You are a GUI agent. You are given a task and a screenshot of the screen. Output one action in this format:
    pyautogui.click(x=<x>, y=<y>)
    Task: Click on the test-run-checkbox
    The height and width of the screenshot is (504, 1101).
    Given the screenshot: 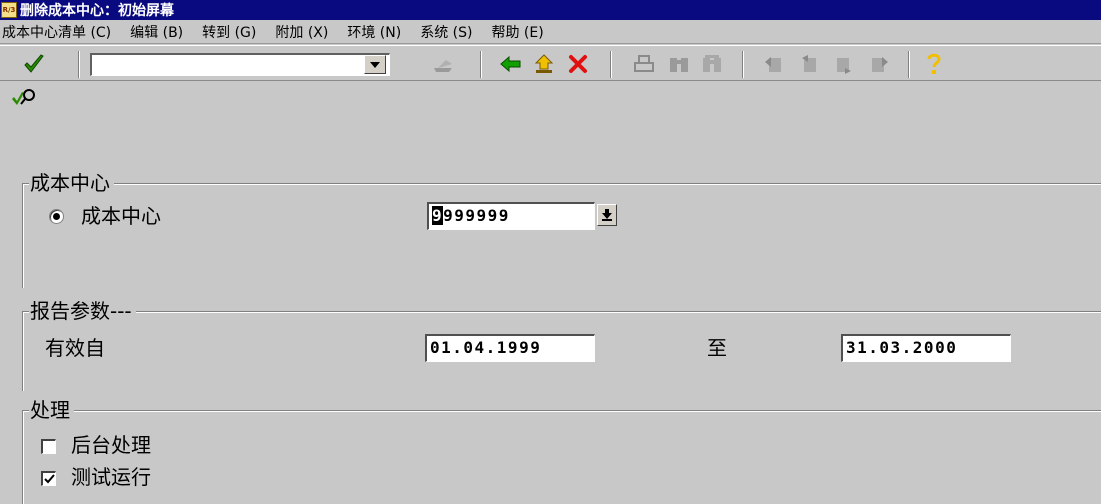 What is the action you would take?
    pyautogui.click(x=48, y=478)
    